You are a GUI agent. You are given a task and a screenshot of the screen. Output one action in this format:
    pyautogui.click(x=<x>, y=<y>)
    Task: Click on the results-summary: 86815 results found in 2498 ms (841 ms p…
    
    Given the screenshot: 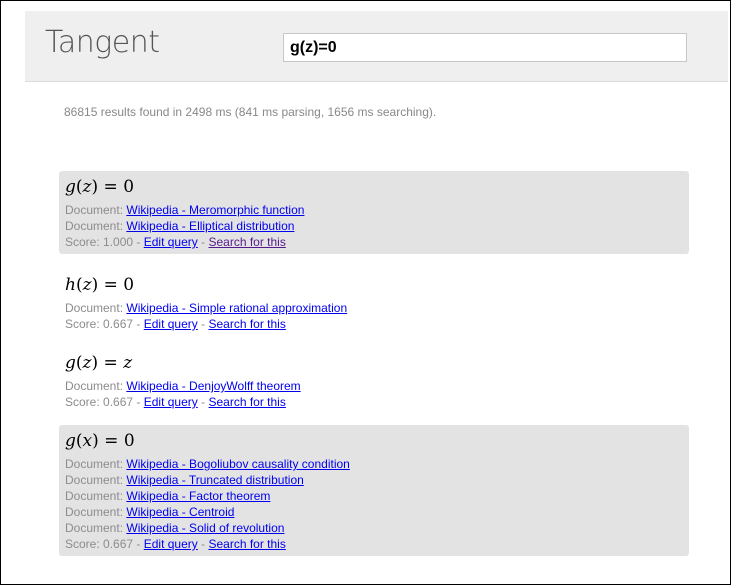 What is the action you would take?
    pyautogui.click(x=250, y=112)
    